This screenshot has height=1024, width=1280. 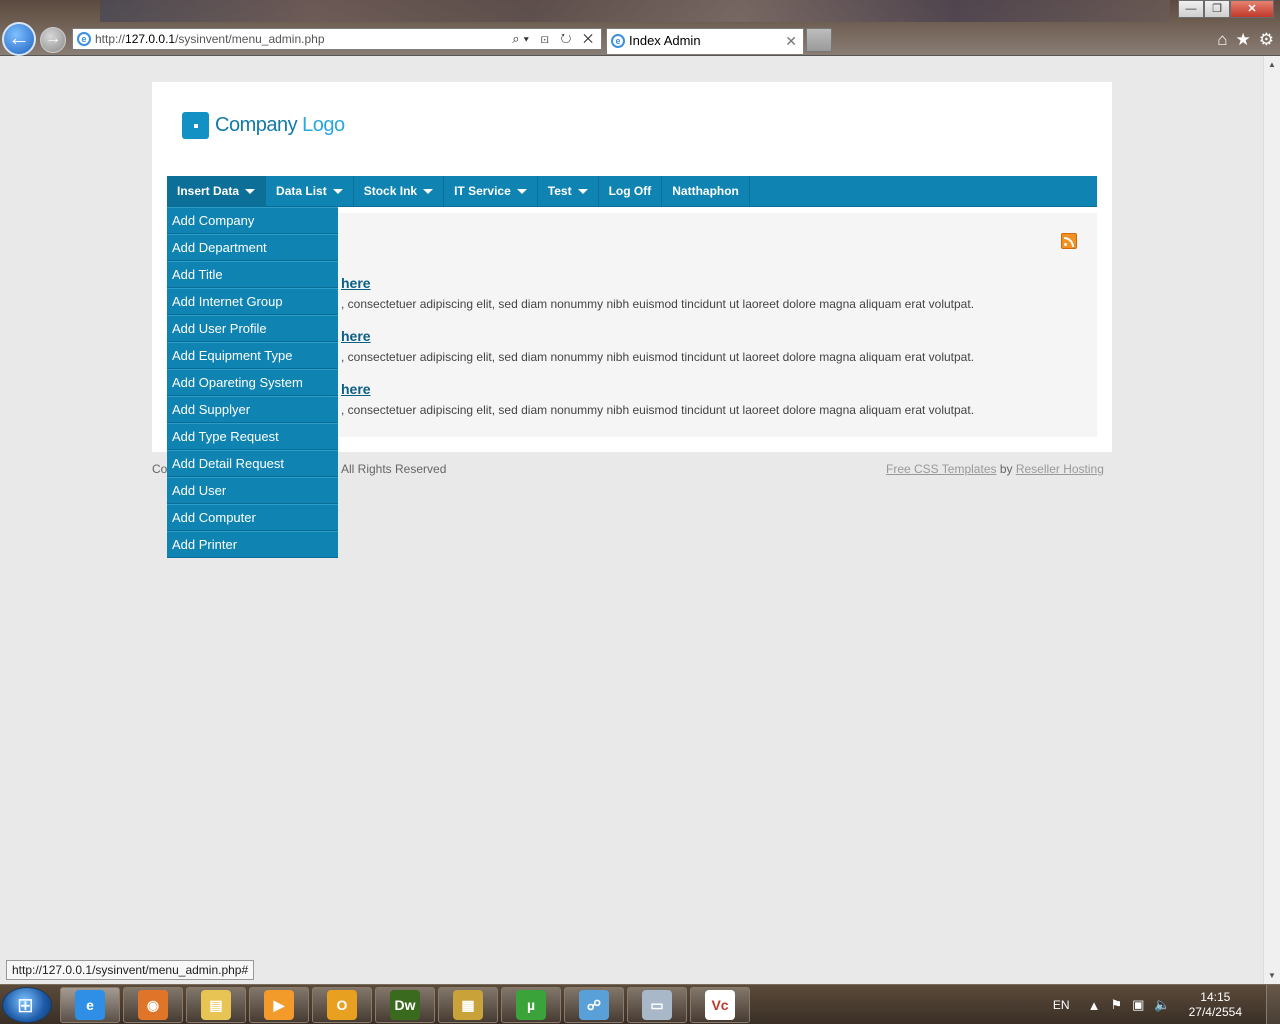 I want to click on dropdown-item-add-user-profile: Add User Profile, so click(x=252, y=328).